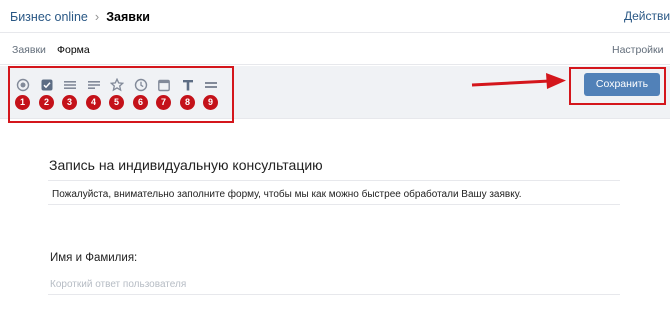 The image size is (670, 327). I want to click on annotation-number: 4, so click(93, 102).